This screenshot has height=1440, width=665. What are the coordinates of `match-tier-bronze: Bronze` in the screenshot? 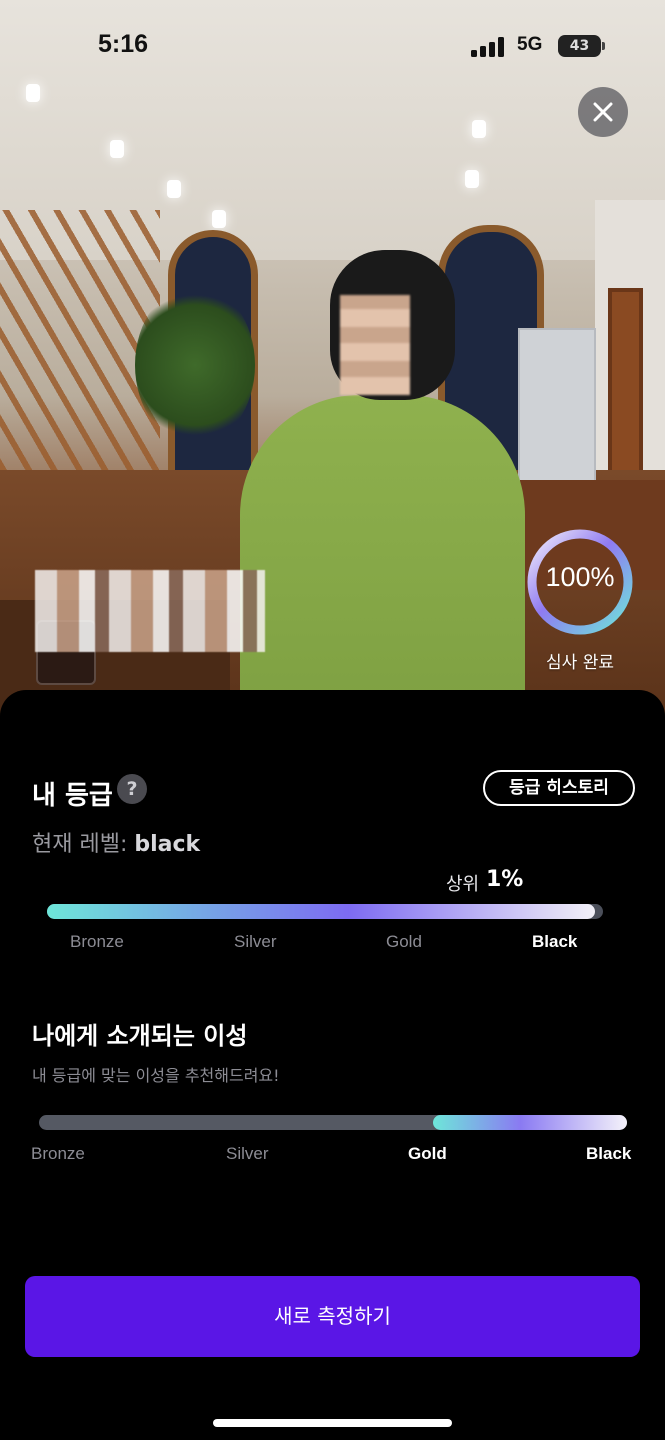 It's located at (58, 1153).